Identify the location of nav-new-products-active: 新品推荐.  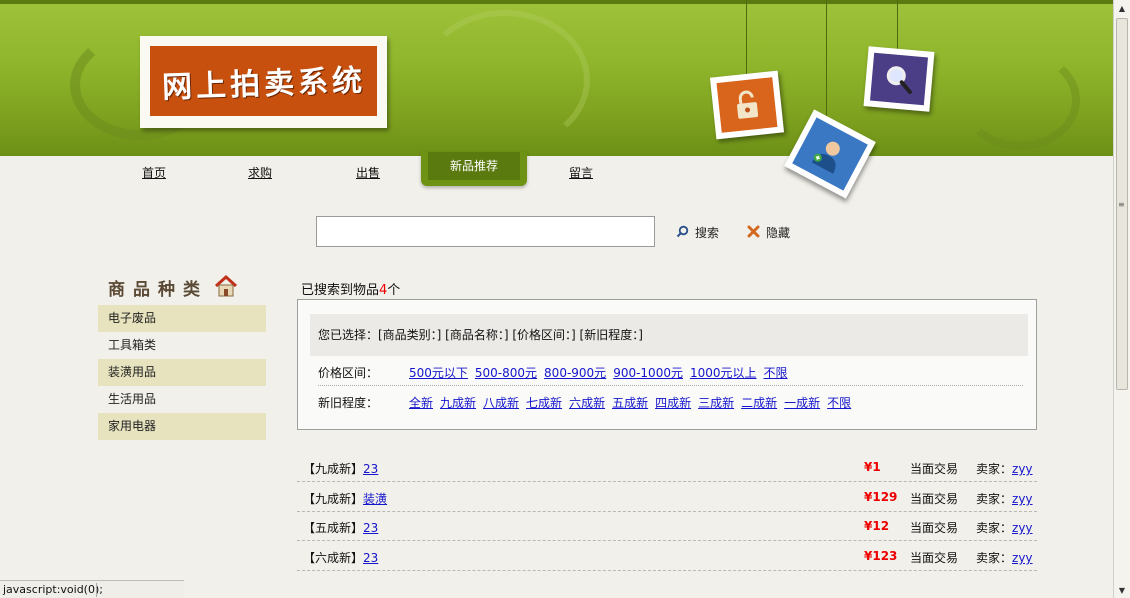
(474, 169).